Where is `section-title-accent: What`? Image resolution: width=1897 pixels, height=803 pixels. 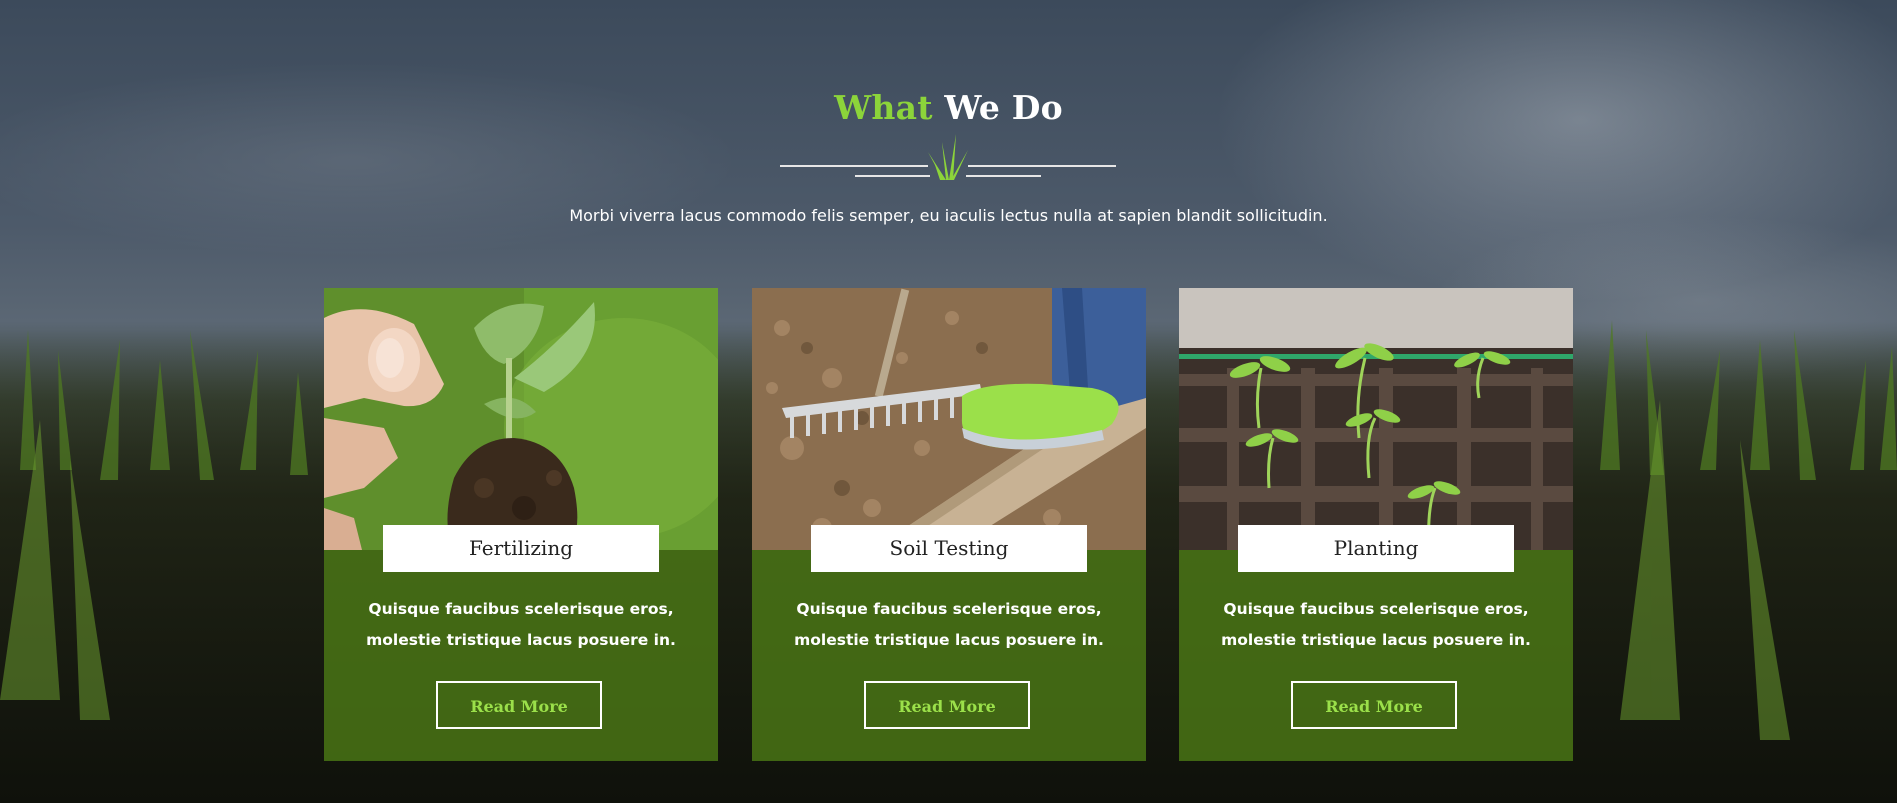 section-title-accent: What is located at coordinates (883, 107).